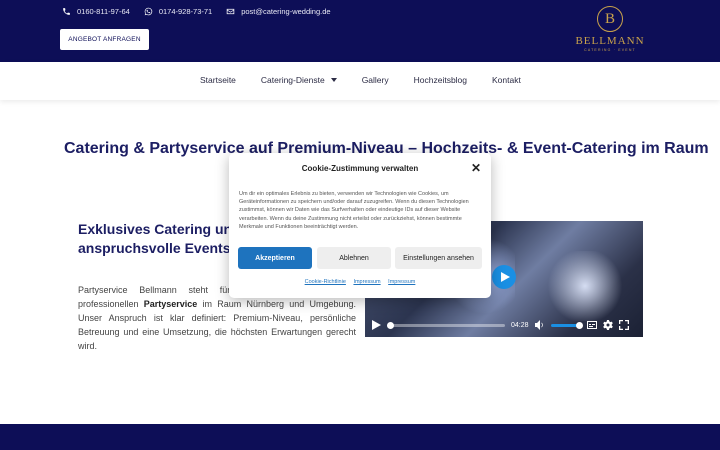 The width and height of the screenshot is (720, 450). I want to click on request-offer-button: ANGEBOT ANFRAGEN, so click(104, 39).